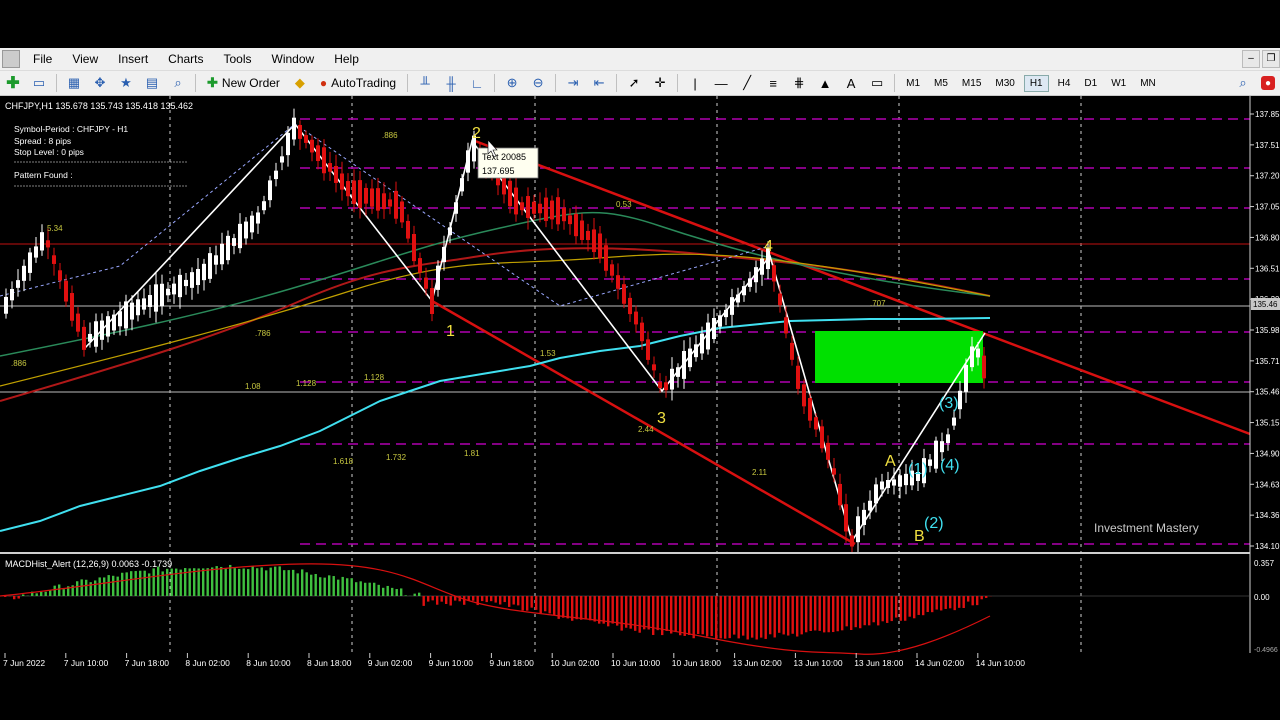  I want to click on minimize-icon: –, so click(1251, 59).